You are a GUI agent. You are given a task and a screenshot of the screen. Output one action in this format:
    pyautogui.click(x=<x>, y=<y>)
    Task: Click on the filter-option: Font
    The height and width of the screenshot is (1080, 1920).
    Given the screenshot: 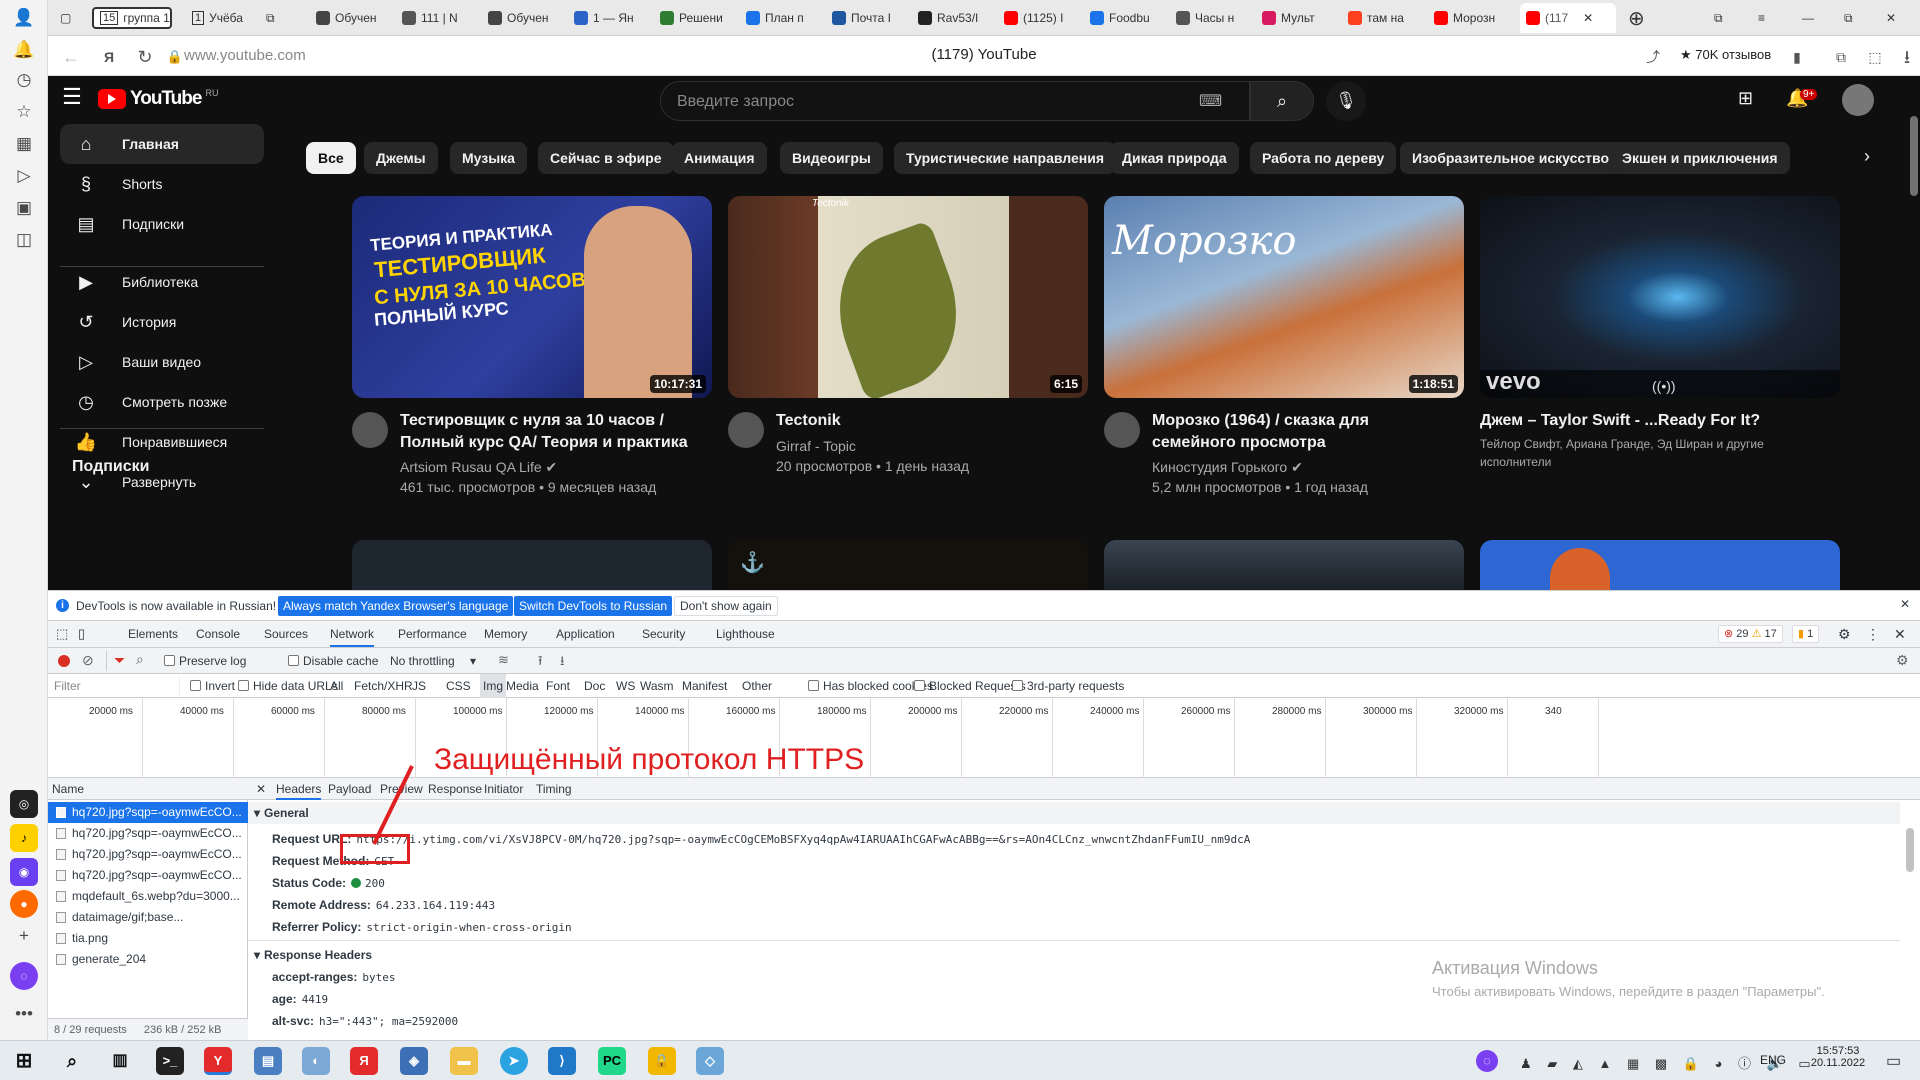 What is the action you would take?
    pyautogui.click(x=558, y=686)
    